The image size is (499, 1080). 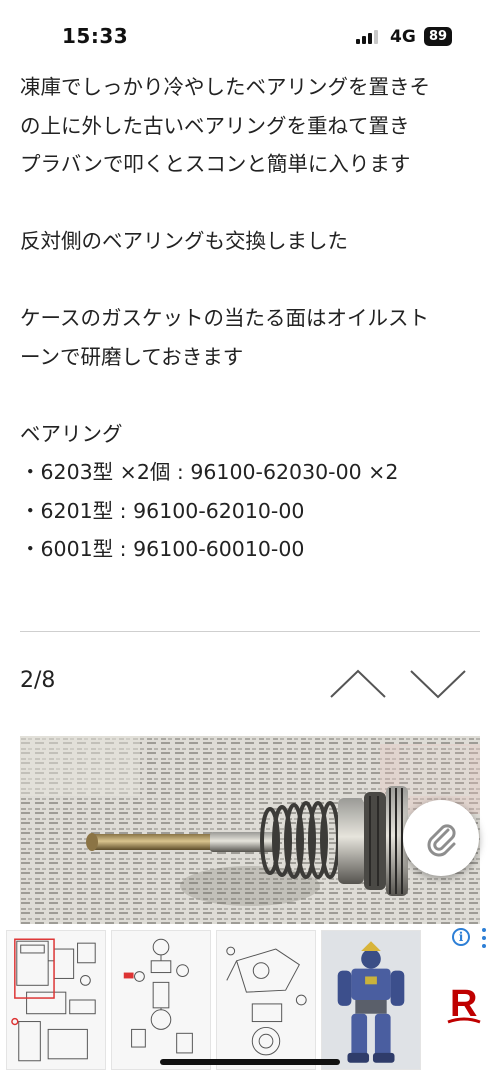 I want to click on ad-banner, so click(x=249, y=1002).